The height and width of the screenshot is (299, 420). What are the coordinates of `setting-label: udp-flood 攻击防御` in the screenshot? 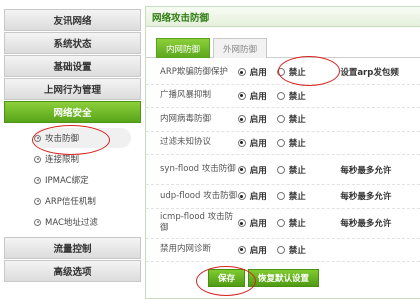 It's located at (199, 195).